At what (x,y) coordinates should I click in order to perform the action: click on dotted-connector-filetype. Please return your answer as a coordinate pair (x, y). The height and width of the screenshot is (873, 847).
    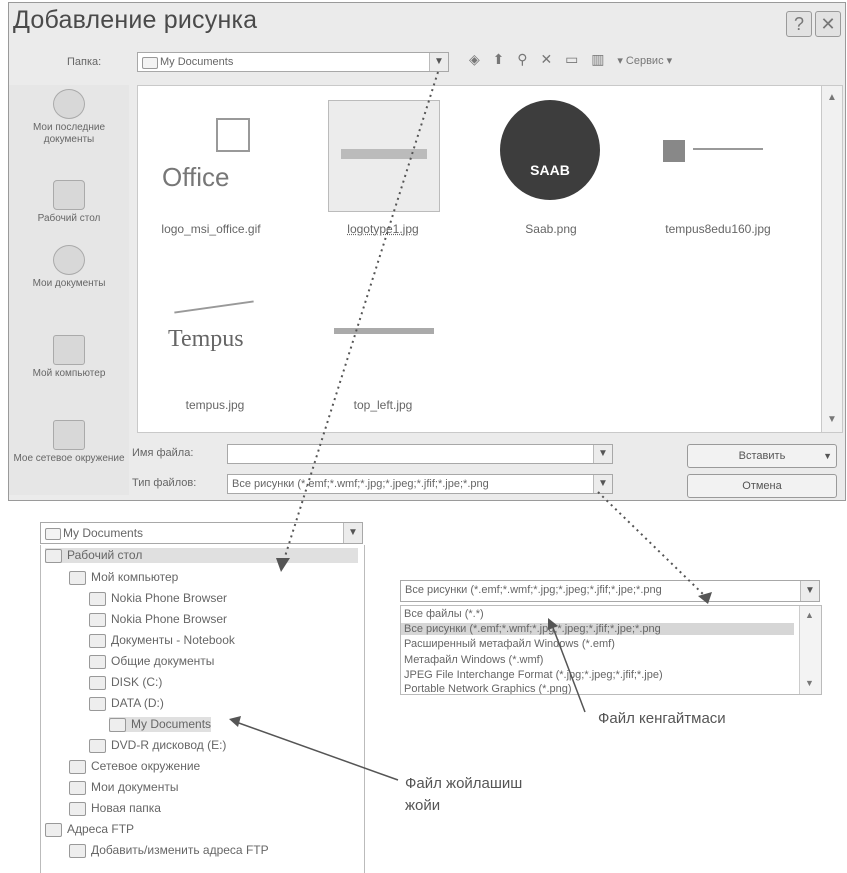
    Looking at the image, I should click on (651, 544).